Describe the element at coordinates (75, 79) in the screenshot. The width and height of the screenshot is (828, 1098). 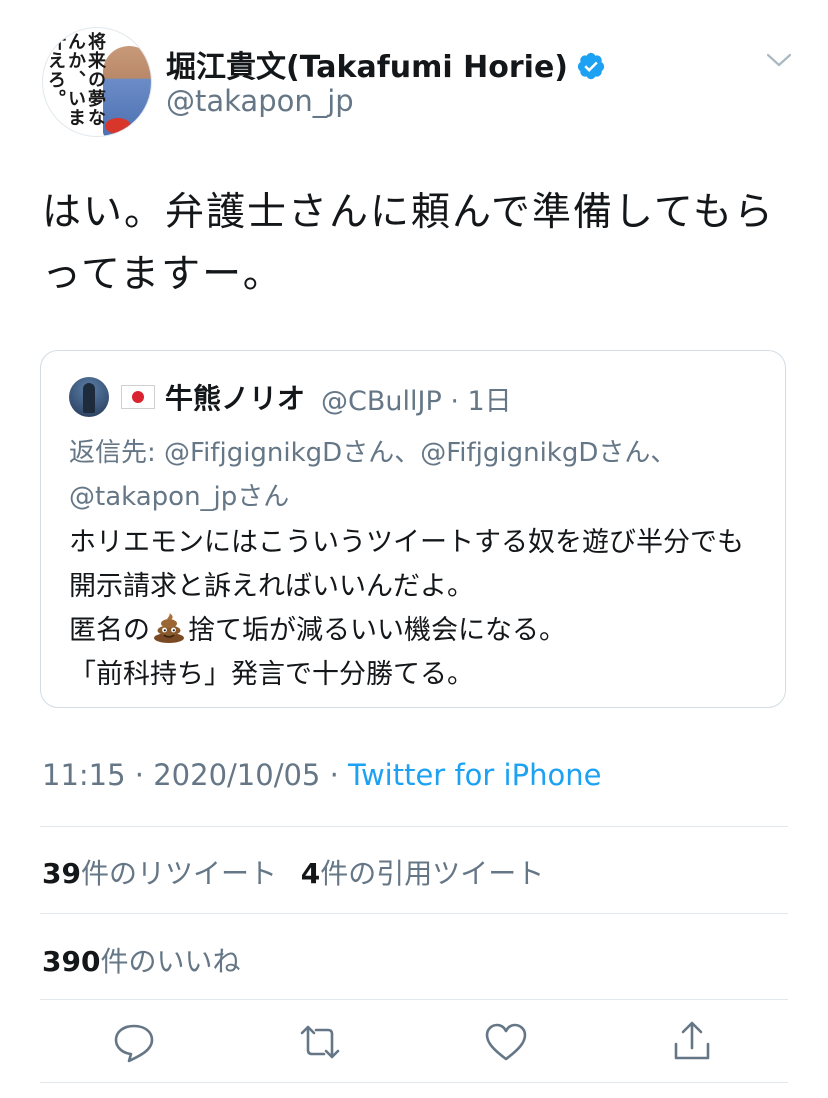
I see `avatar-book-title: 将来の夢なんか、いま叶えろ。` at that location.